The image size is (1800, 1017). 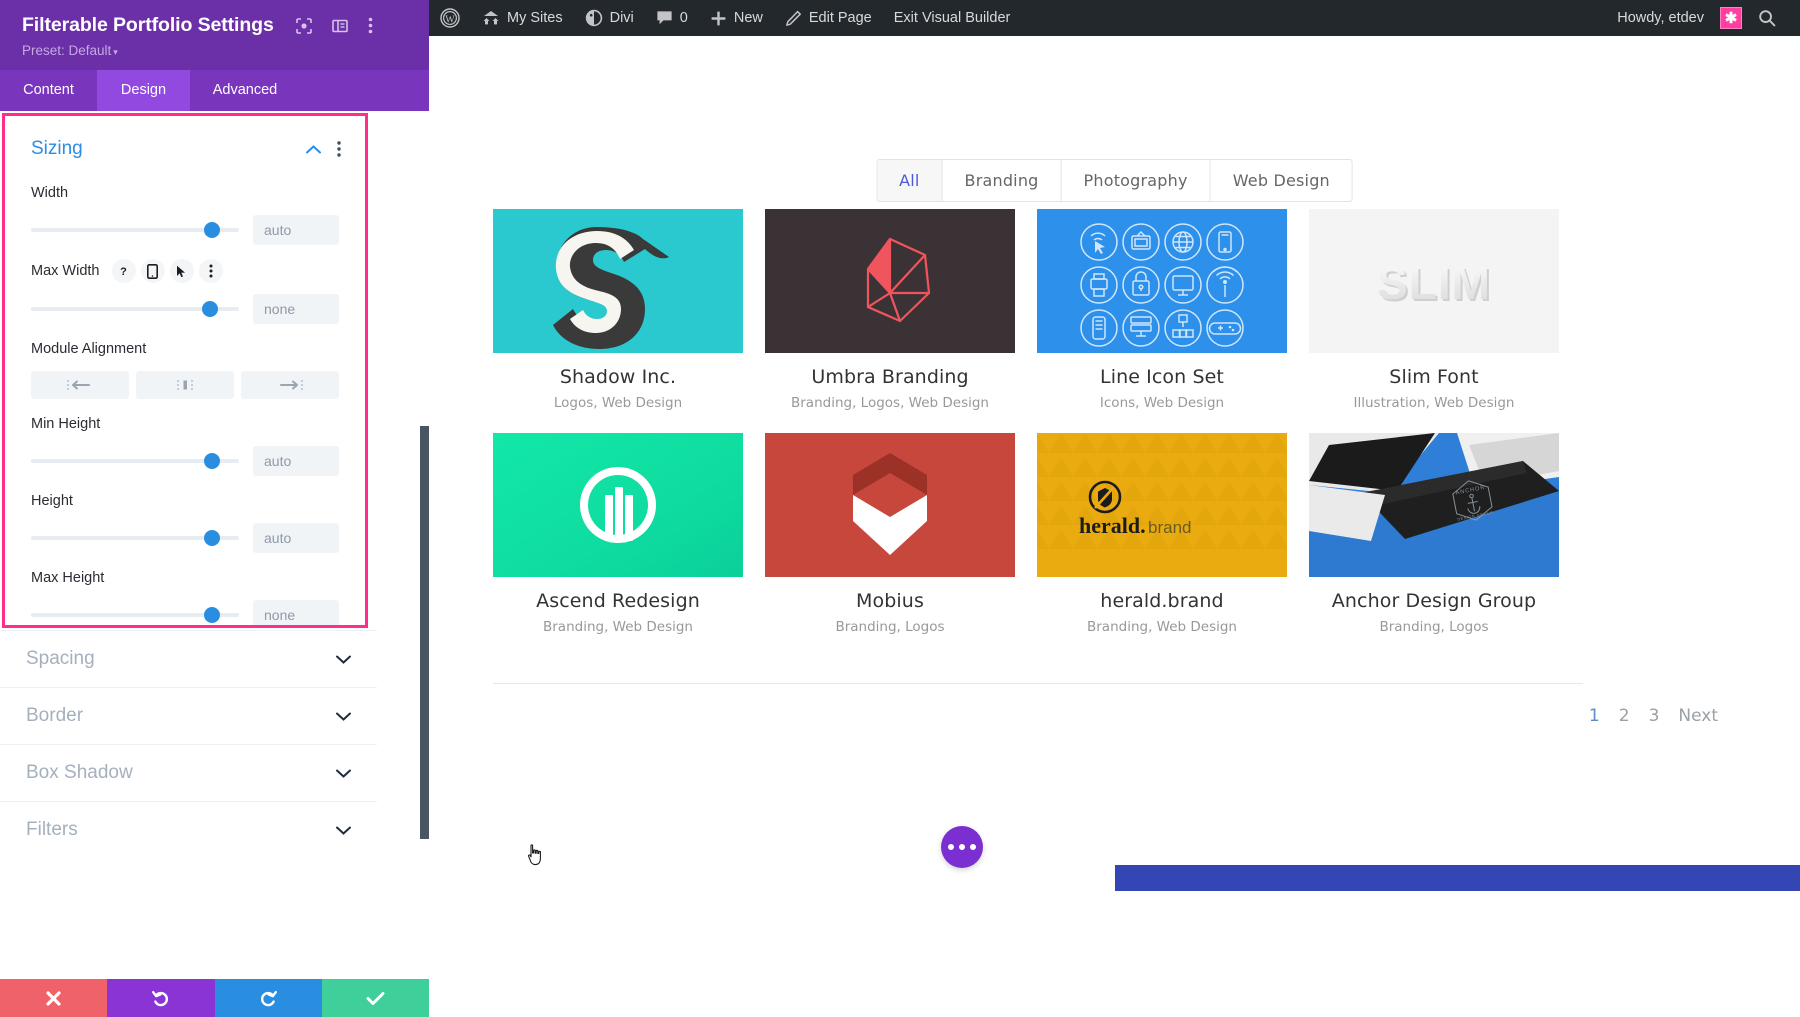 What do you see at coordinates (152, 271) in the screenshot?
I see `mobile-icon` at bounding box center [152, 271].